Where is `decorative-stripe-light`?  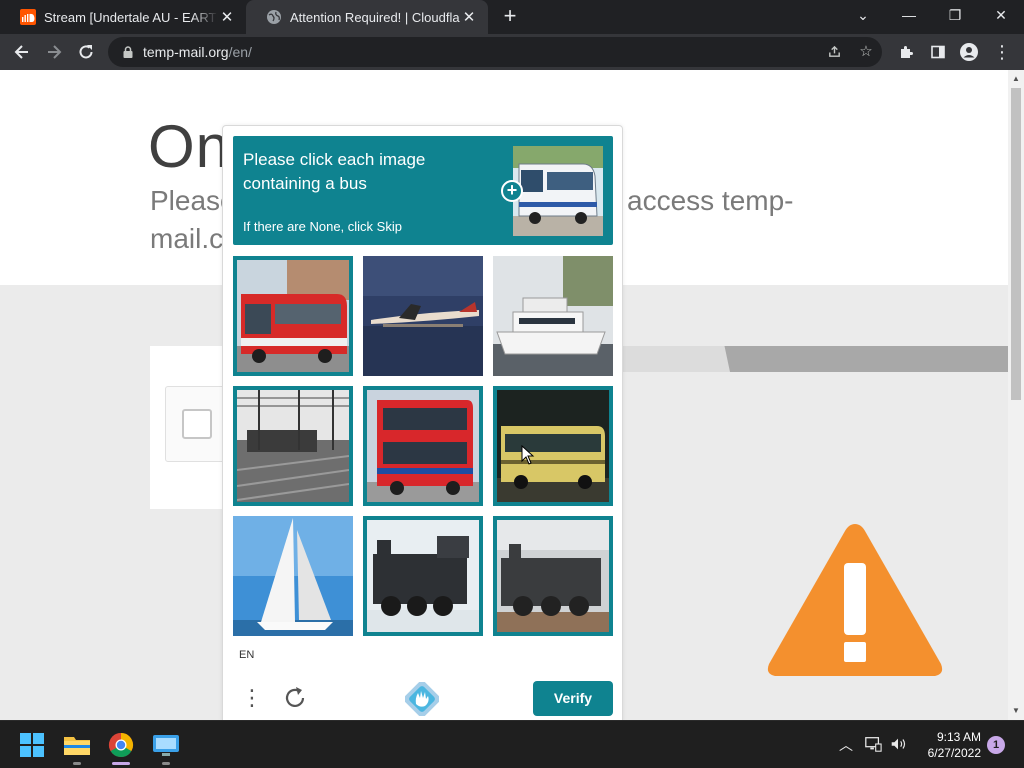
decorative-stripe-light is located at coordinates (675, 359).